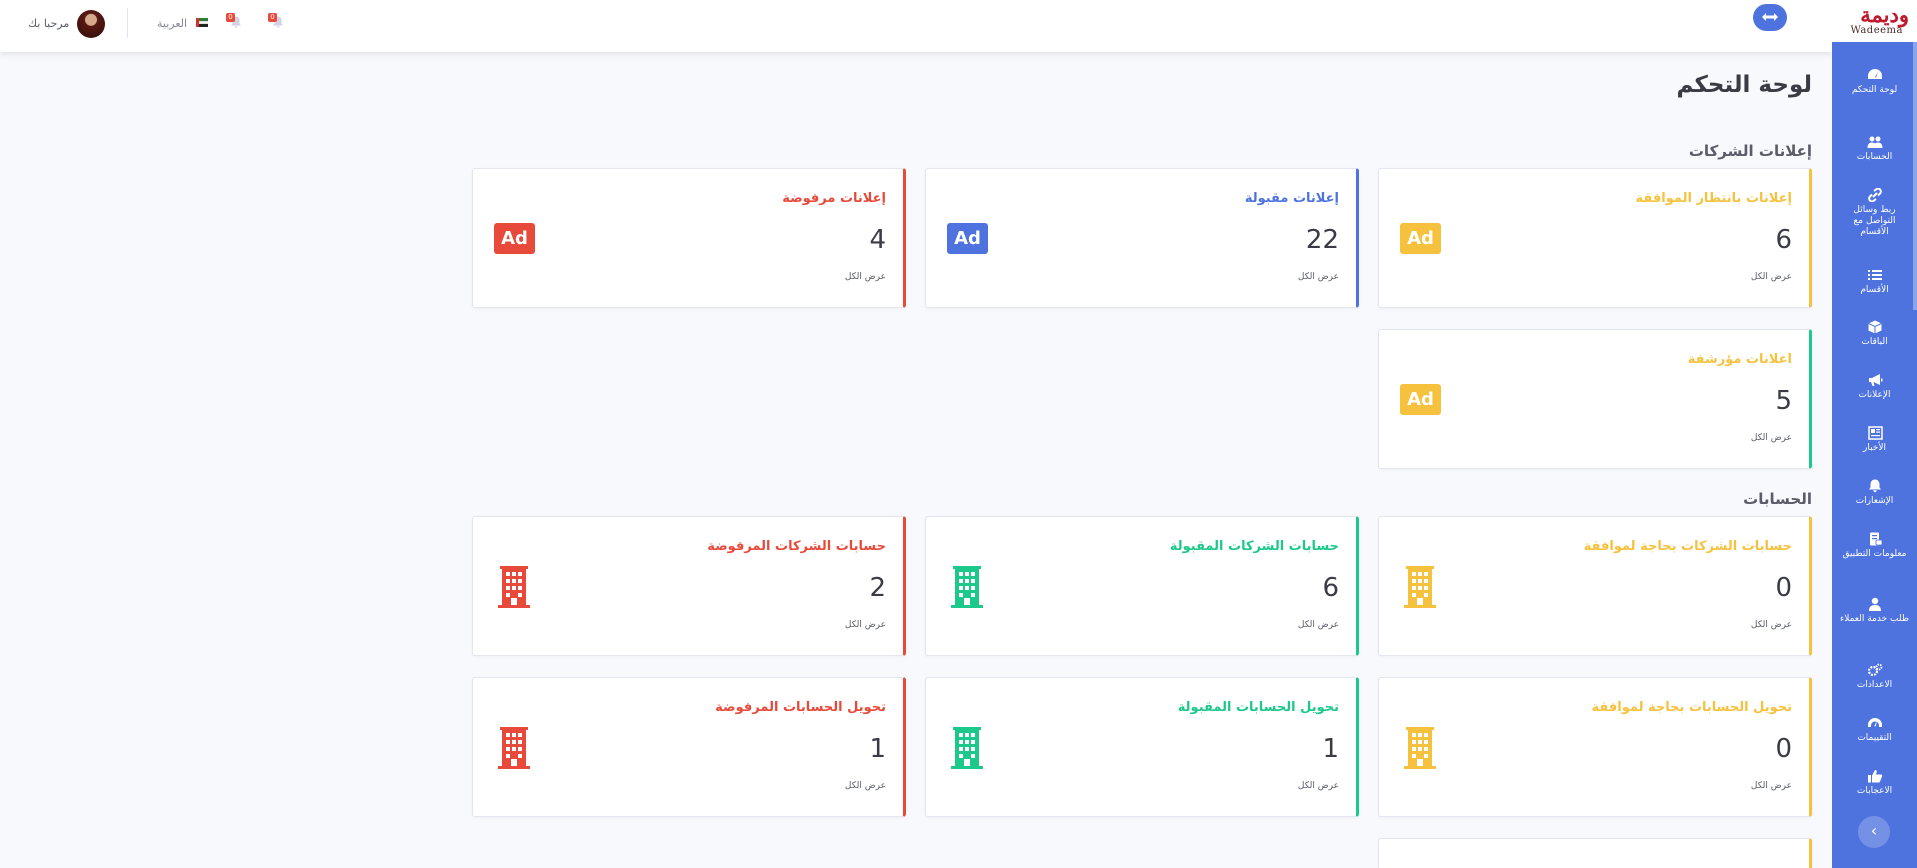 The image size is (1917, 868). Describe the element at coordinates (834, 198) in the screenshot. I see `card-title: إعلانات مرفوضة` at that location.